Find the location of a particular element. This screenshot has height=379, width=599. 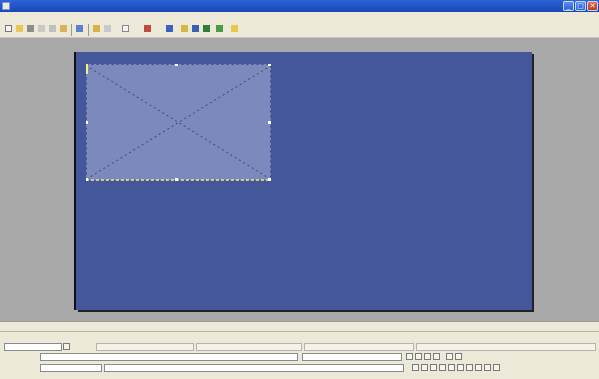

align-center-button is located at coordinates (418, 356).